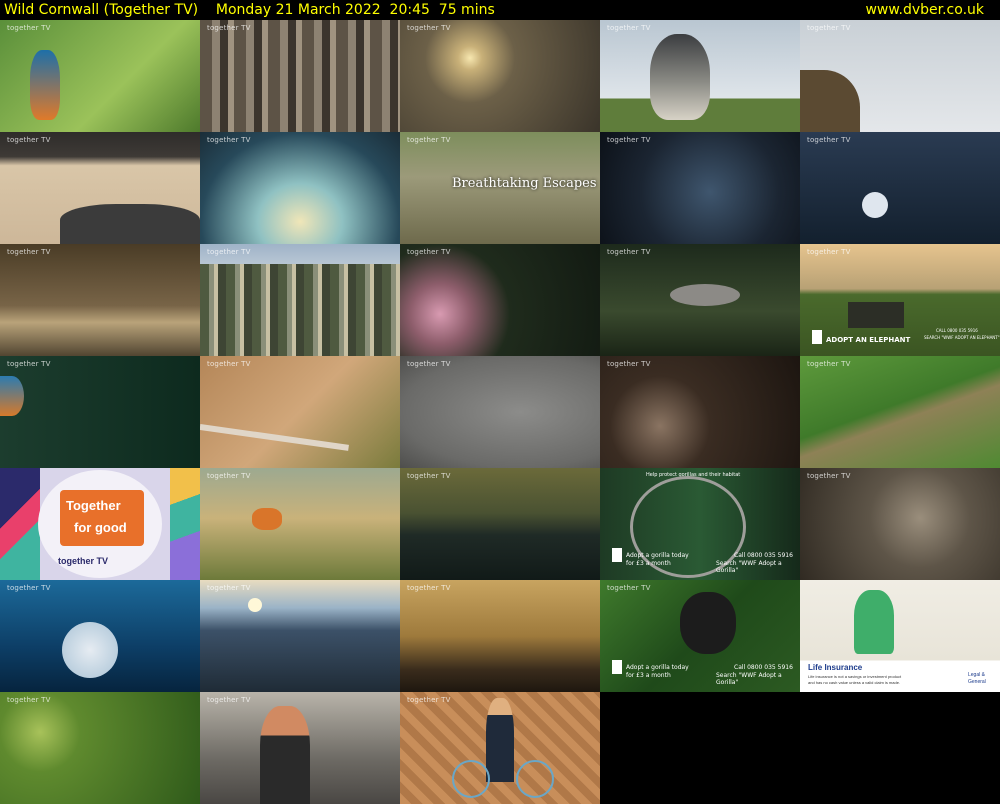 Image resolution: width=1000 pixels, height=804 pixels. I want to click on thumbnail-aerial-park: together TV, so click(100, 748).